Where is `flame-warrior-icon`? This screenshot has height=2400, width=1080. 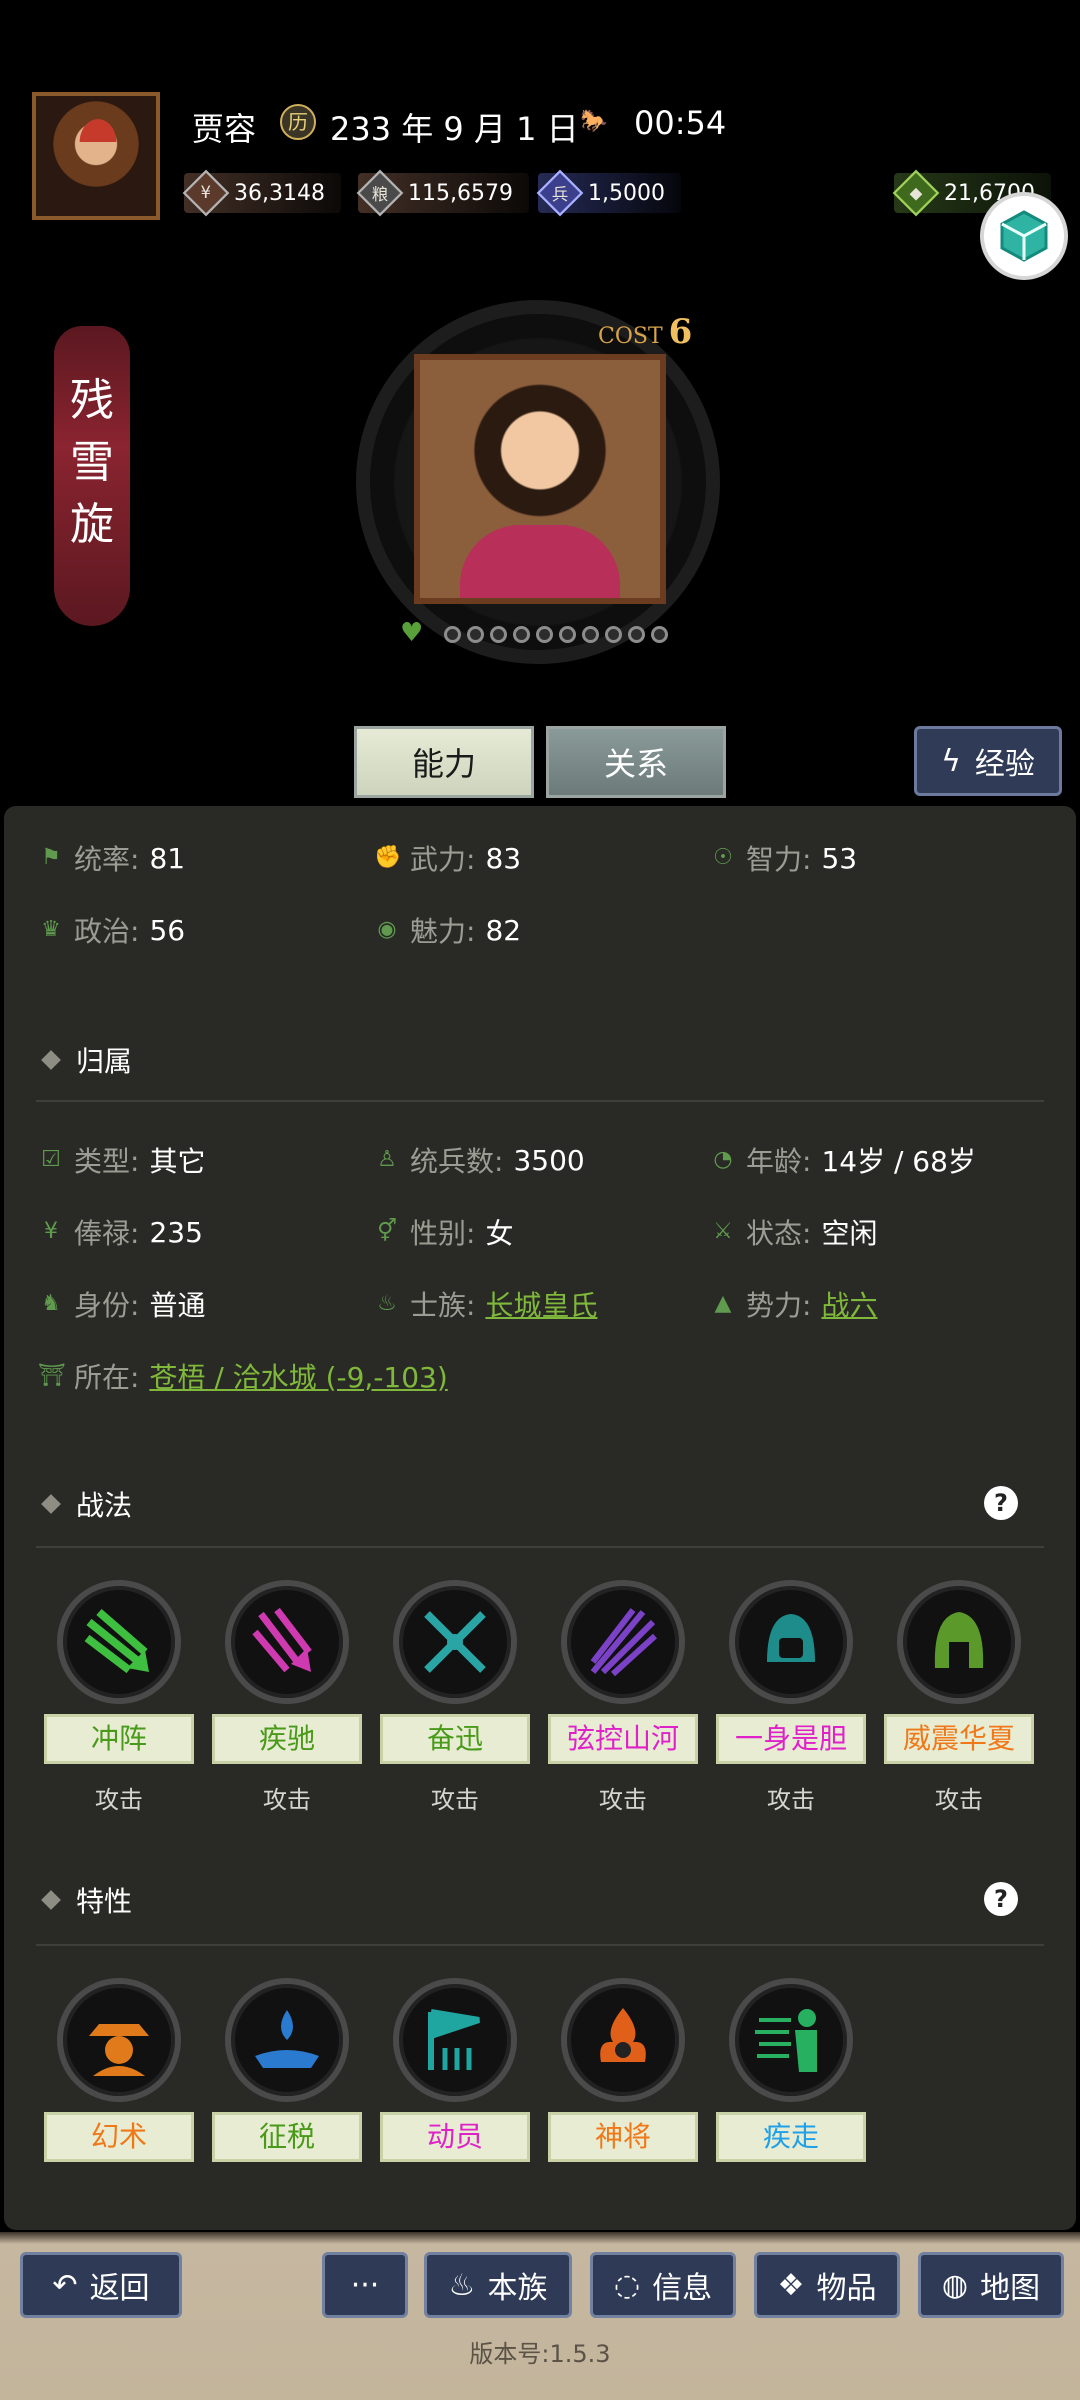
flame-warrior-icon is located at coordinates (623, 2040).